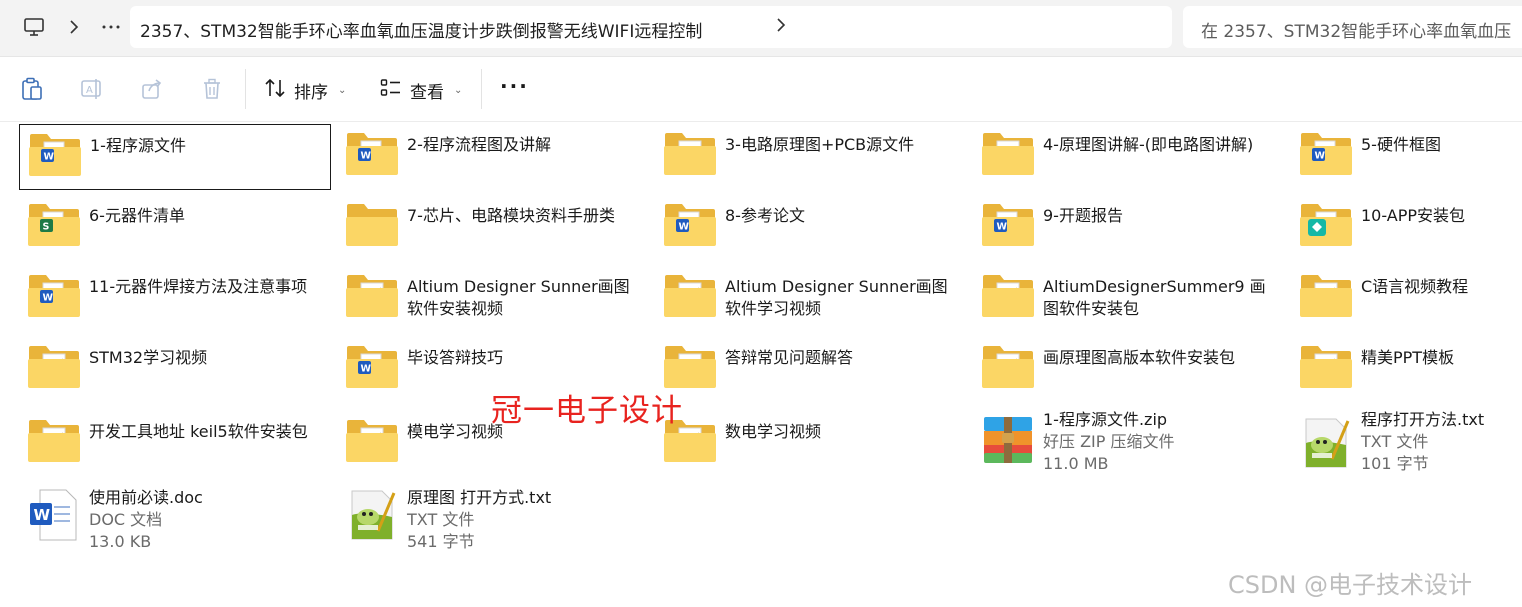  Describe the element at coordinates (493, 517) in the screenshot. I see `file-item: 原理图 打开方式.txt TXT 文件 541 字节` at that location.